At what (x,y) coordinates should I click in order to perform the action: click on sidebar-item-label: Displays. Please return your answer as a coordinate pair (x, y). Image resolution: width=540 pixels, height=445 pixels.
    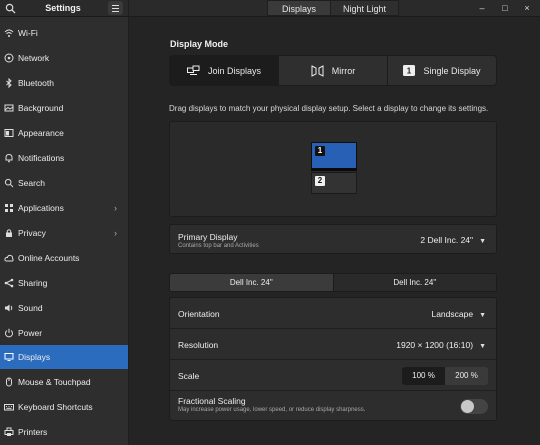
    Looking at the image, I should click on (34, 357).